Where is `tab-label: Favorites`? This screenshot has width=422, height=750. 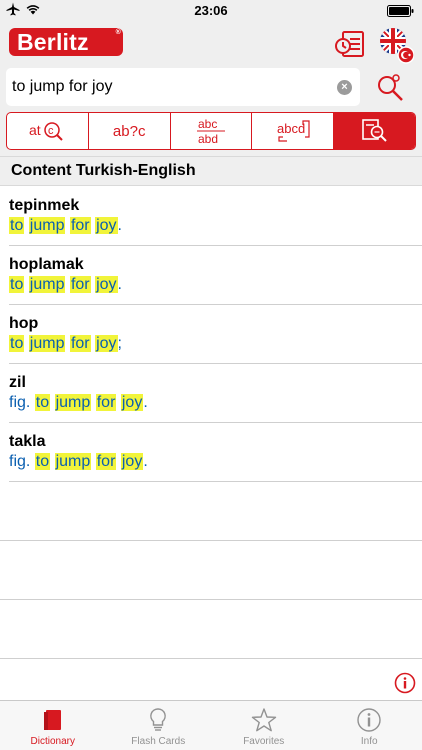 tab-label: Favorites is located at coordinates (264, 741).